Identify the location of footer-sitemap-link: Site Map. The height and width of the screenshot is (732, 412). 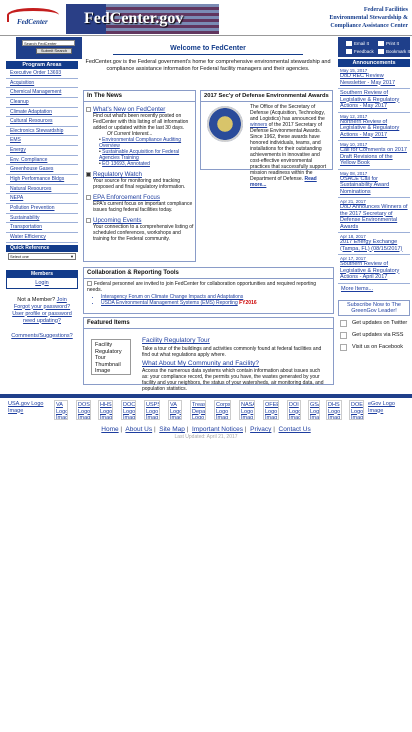
(172, 429).